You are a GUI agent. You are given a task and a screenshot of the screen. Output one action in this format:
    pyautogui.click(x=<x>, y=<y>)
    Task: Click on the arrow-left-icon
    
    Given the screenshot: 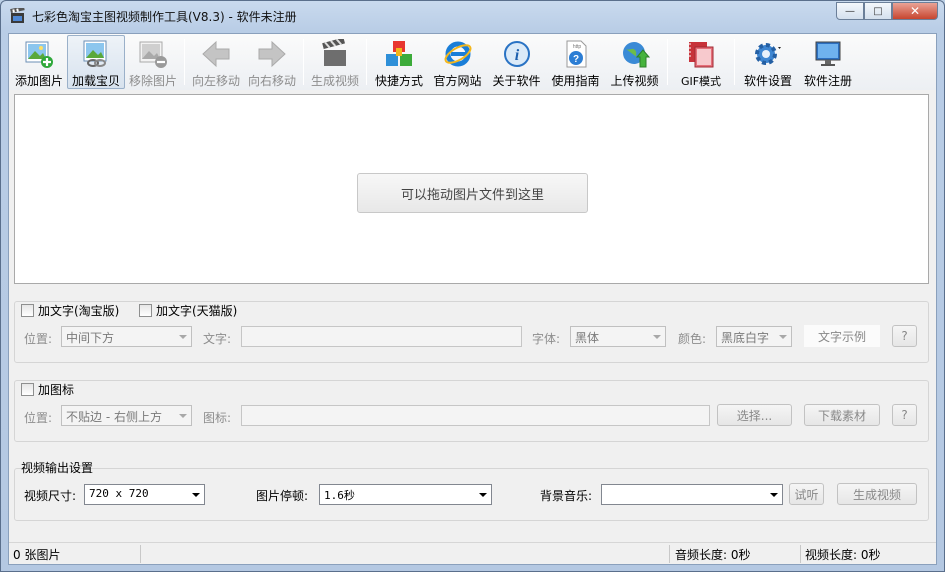 What is the action you would take?
    pyautogui.click(x=216, y=53)
    